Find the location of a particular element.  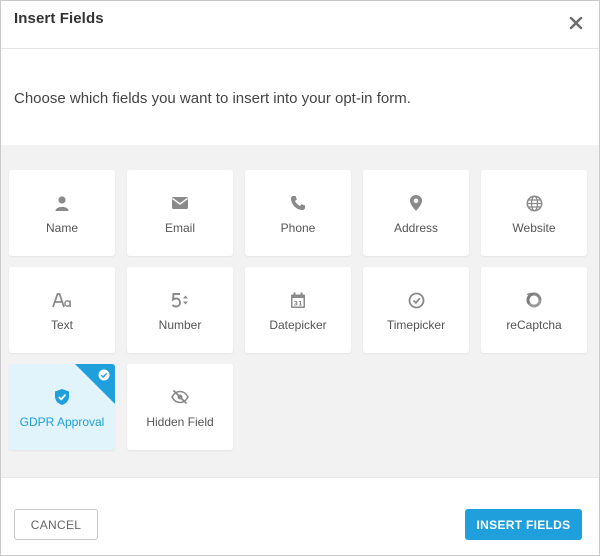

field-tile-email: Email is located at coordinates (180, 213).